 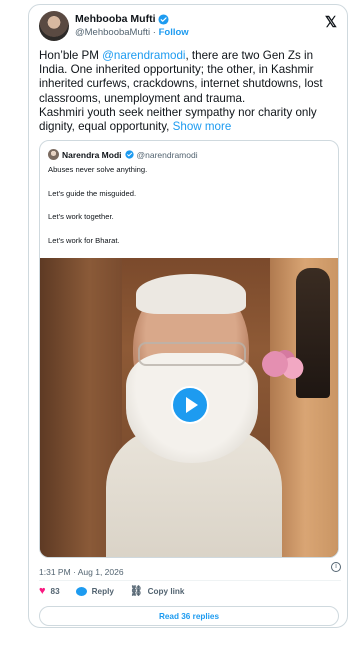 I want to click on copy-link-button: ⛓ Copy link, so click(x=157, y=591).